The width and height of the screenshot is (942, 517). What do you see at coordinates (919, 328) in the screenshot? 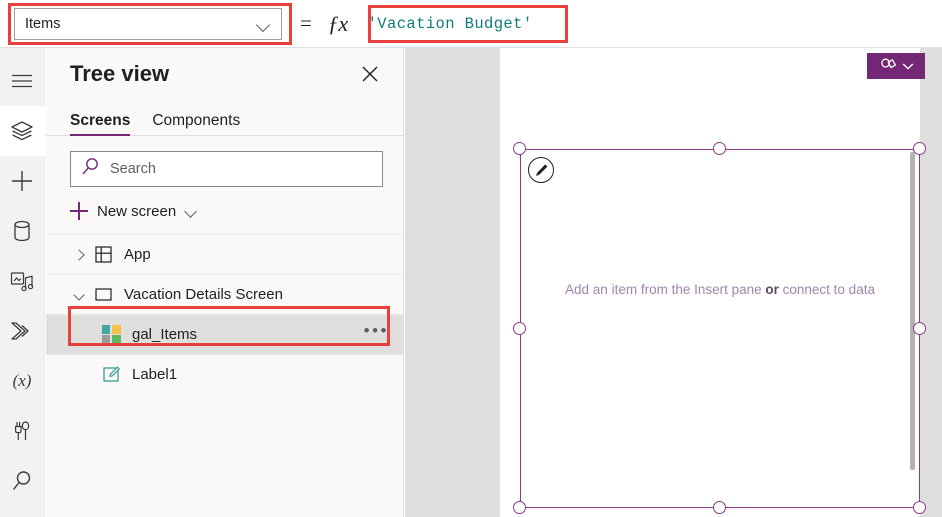
I see `selection-handle-middle-right` at bounding box center [919, 328].